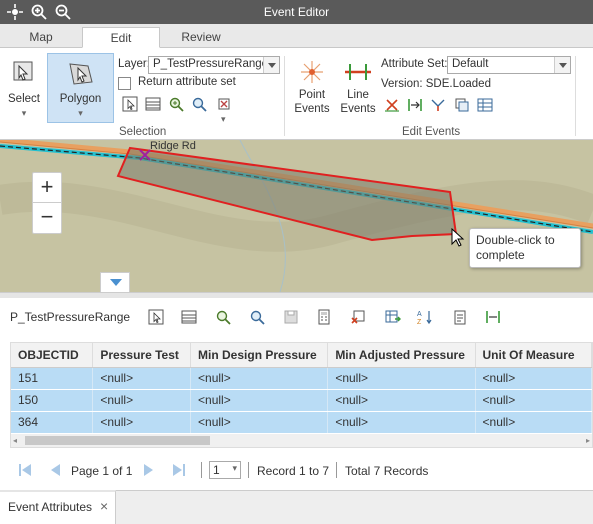  What do you see at coordinates (211, 64) in the screenshot?
I see `layer-select-value: P_TestPressureRange` at bounding box center [211, 64].